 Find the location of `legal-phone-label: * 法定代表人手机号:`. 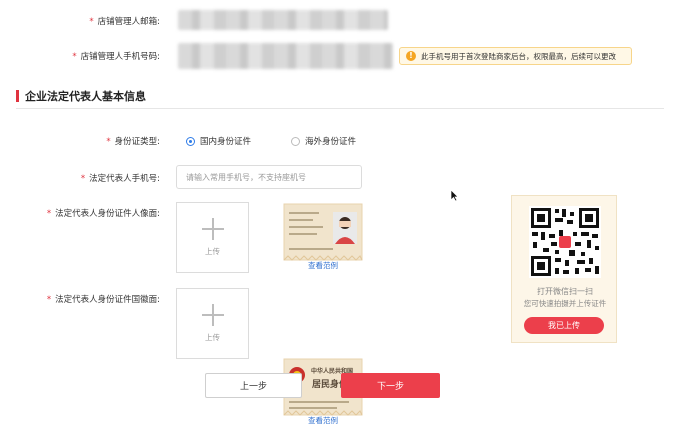

legal-phone-label: * 法定代表人手机号: is located at coordinates (80, 178).